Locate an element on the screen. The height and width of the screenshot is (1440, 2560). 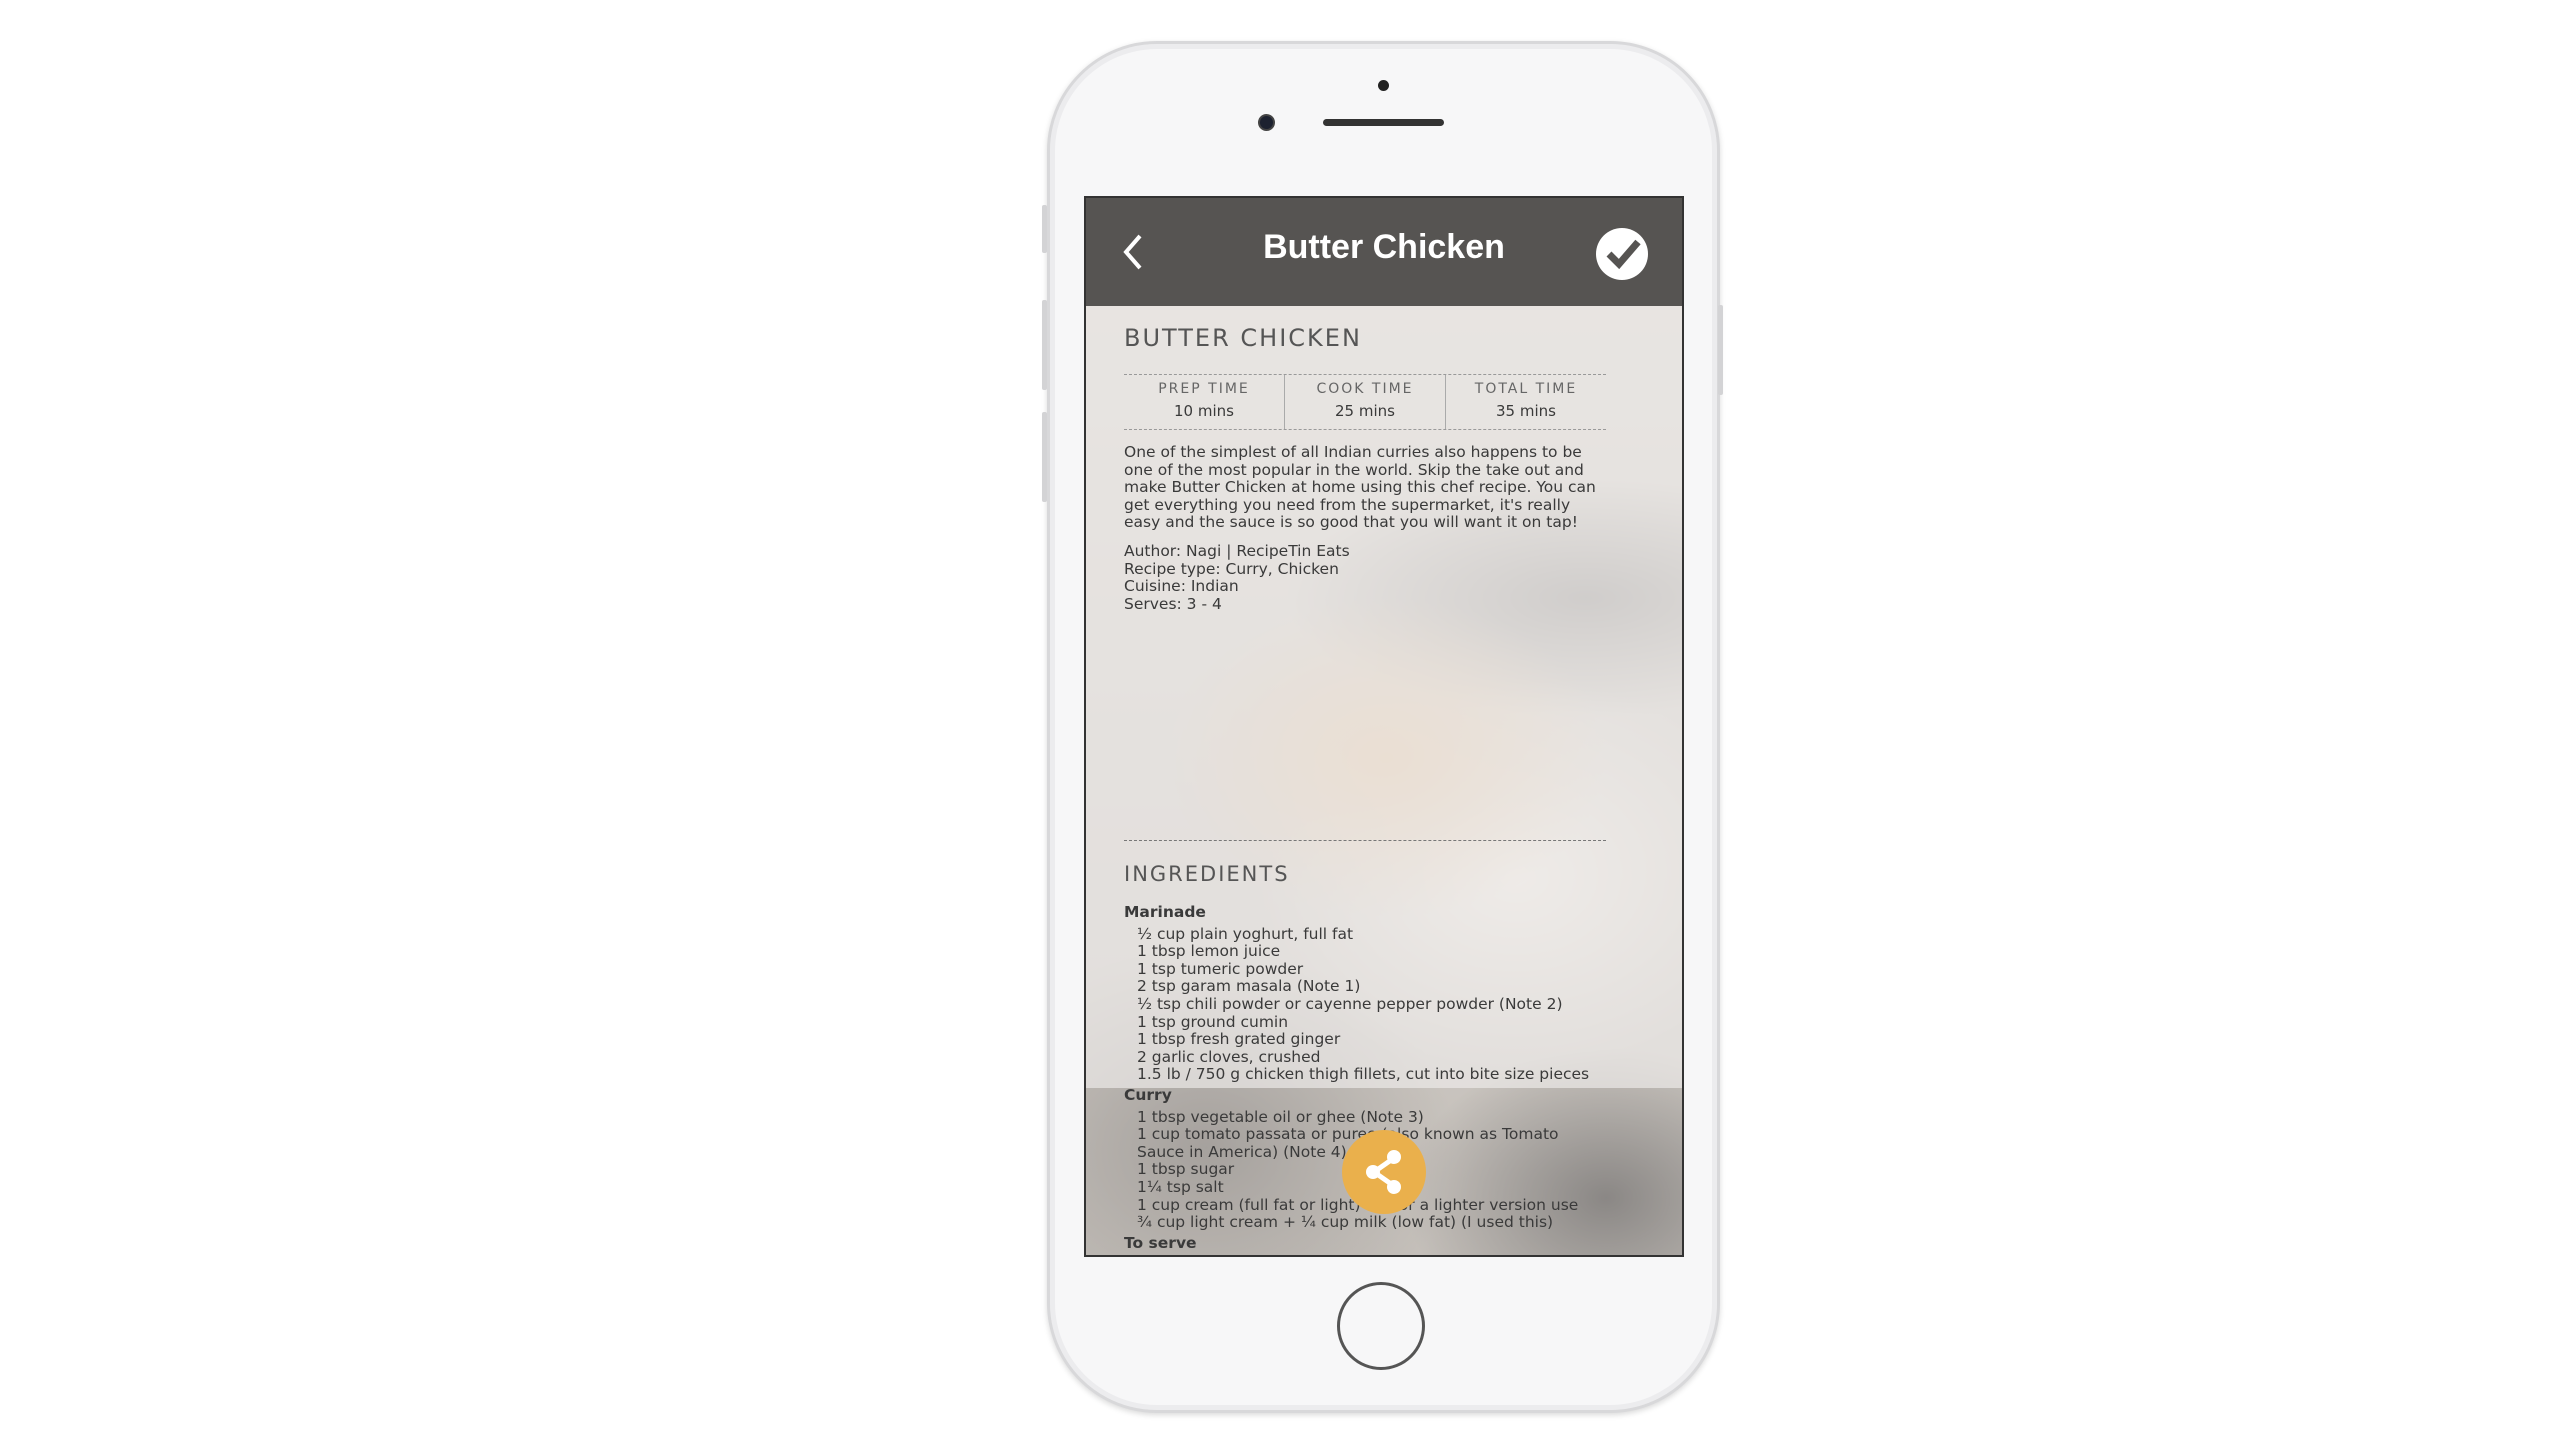
author: Author: Nagi | RecipeTin Eats is located at coordinates (1237, 551).